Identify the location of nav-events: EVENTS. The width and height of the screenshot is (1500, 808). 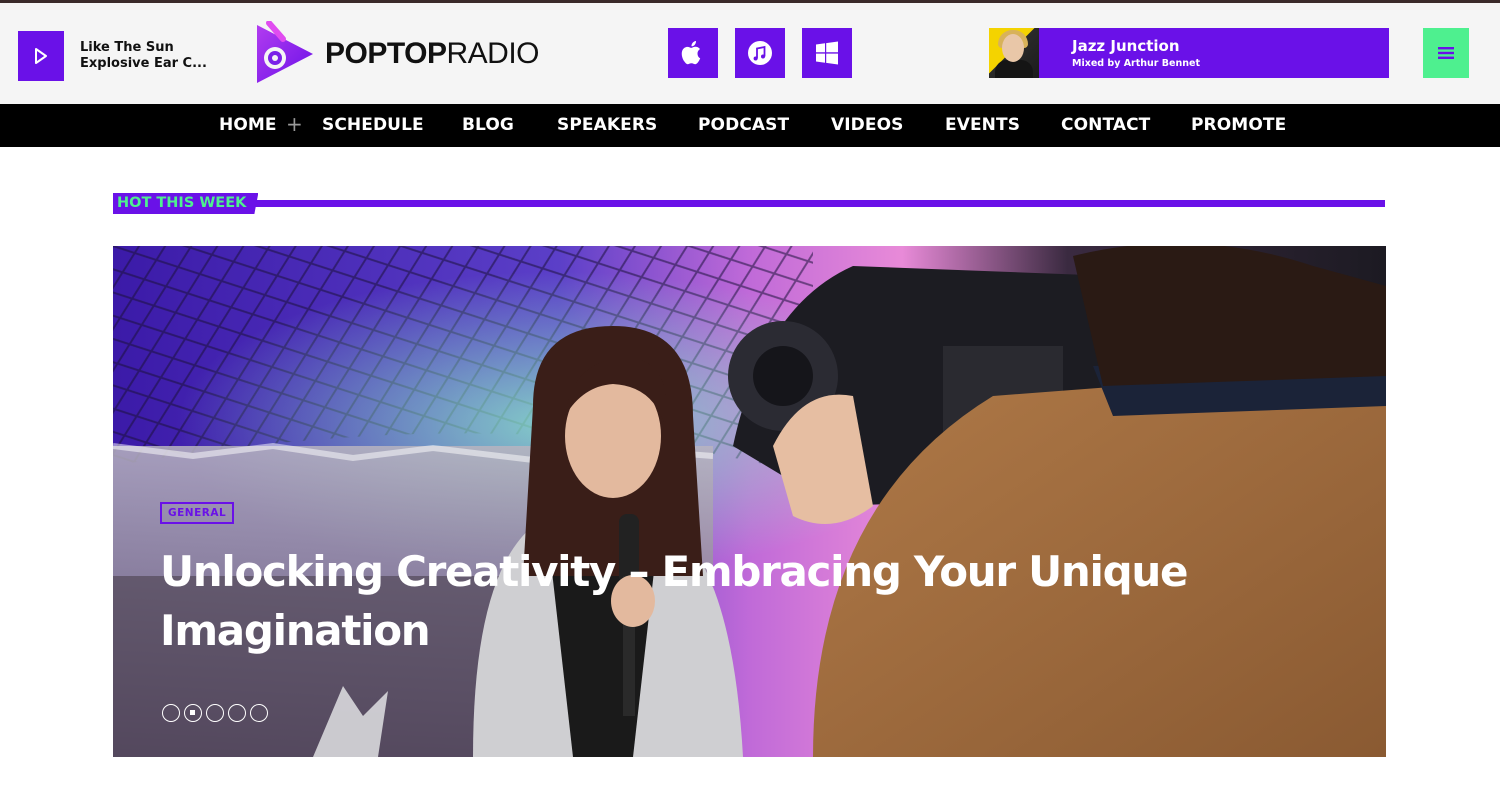
(982, 125).